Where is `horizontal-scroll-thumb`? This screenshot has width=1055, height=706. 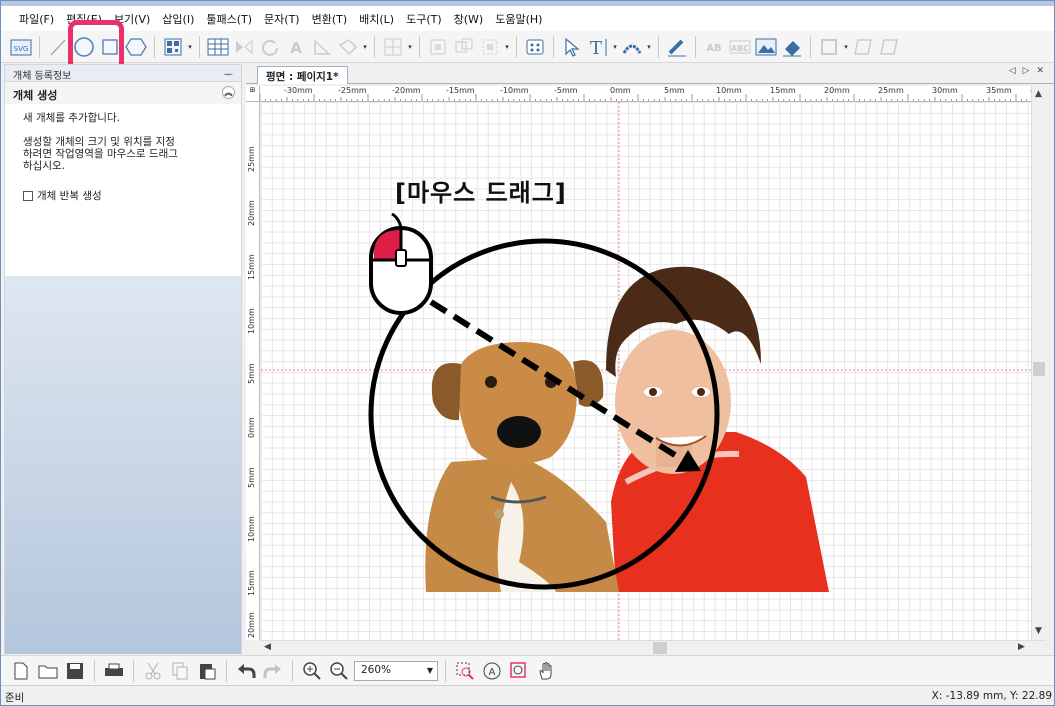 horizontal-scroll-thumb is located at coordinates (660, 648).